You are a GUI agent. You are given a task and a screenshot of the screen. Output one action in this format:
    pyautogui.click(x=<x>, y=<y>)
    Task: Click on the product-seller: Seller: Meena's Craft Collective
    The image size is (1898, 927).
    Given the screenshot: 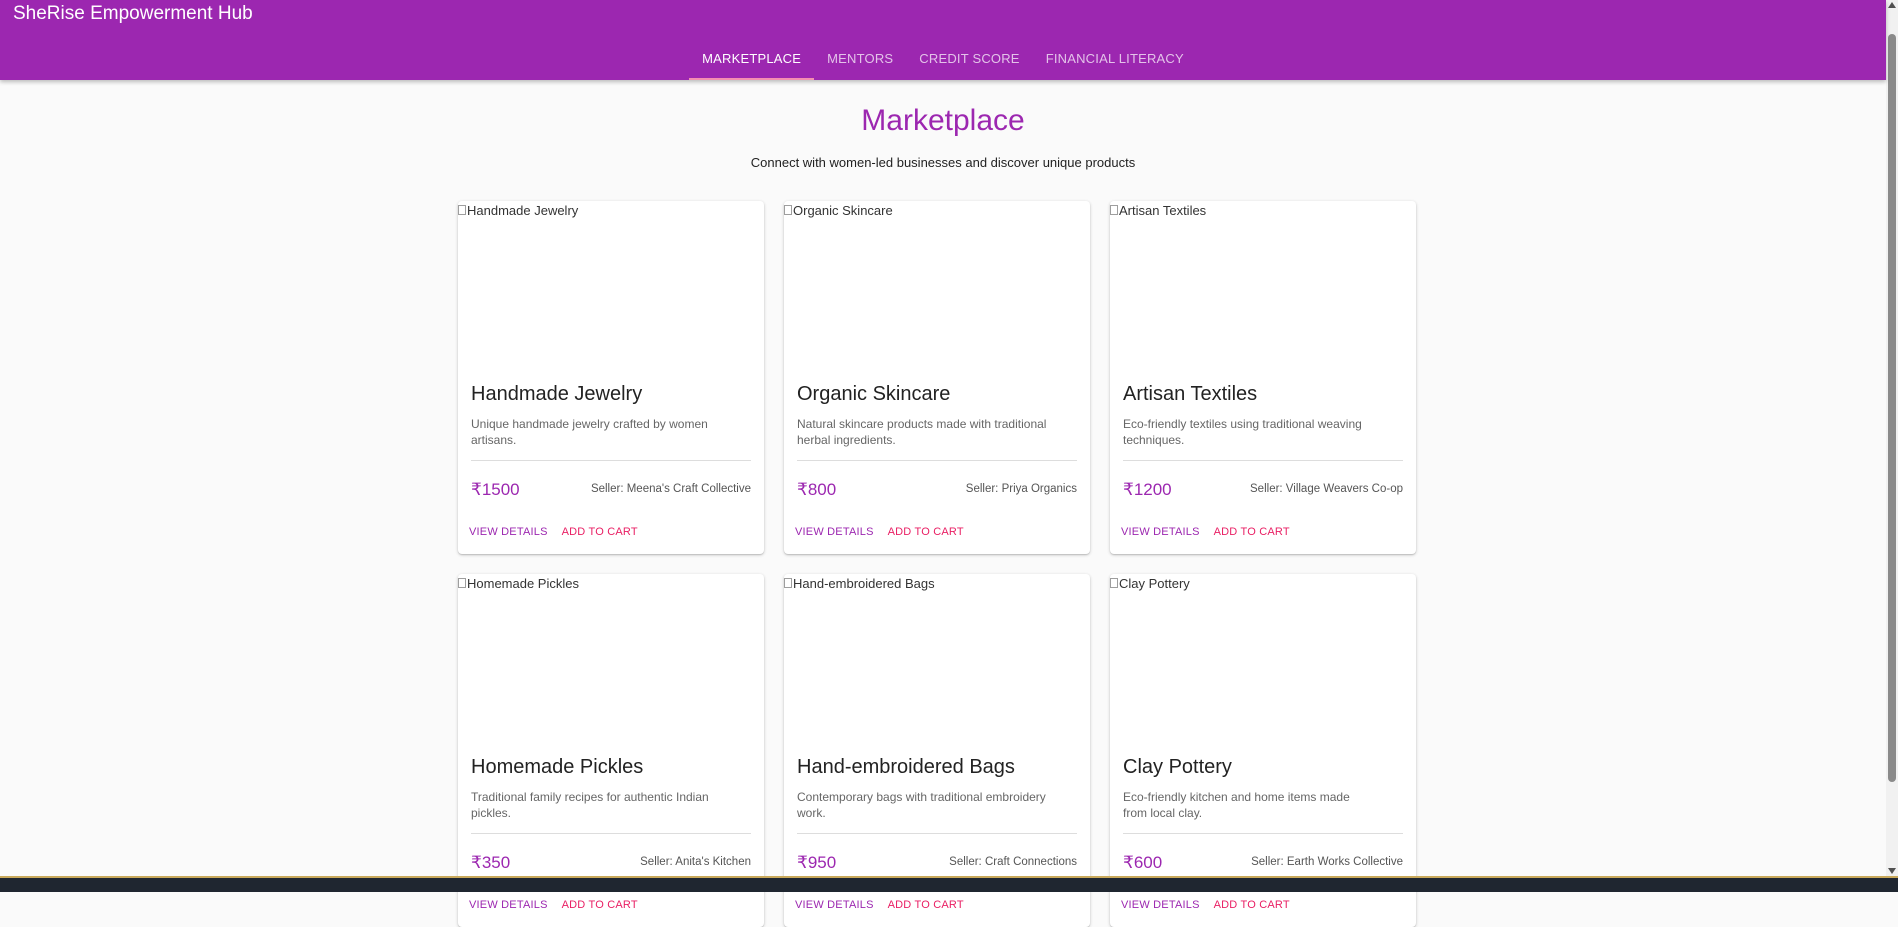 What is the action you would take?
    pyautogui.click(x=671, y=489)
    